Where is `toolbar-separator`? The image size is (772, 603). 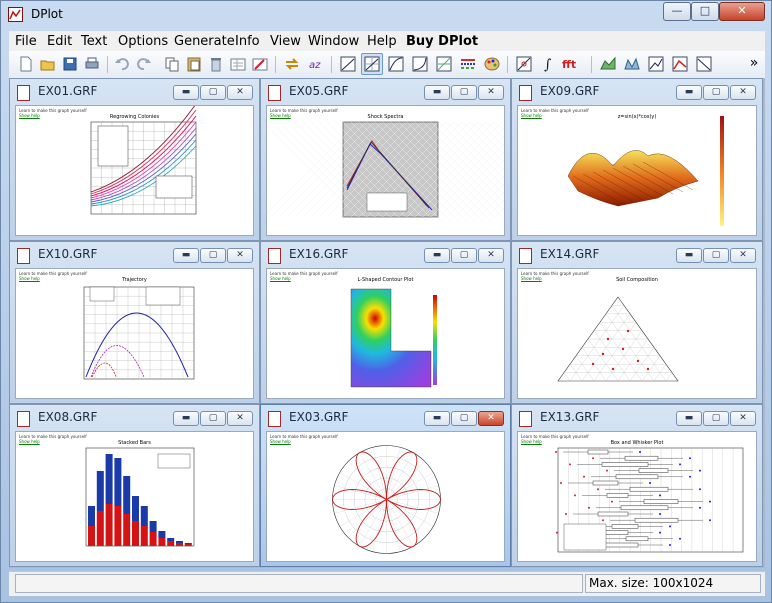 toolbar-separator is located at coordinates (507, 64).